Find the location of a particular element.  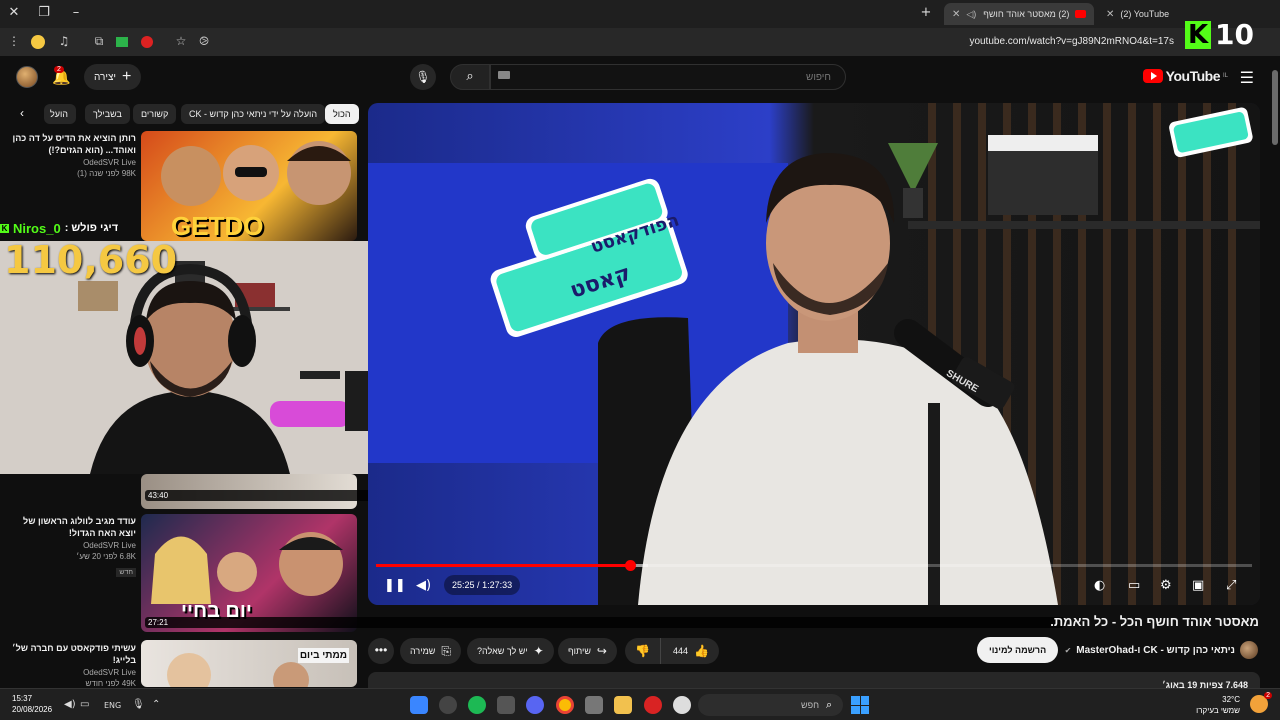

chip-scroll-left-icon: ‹ is located at coordinates (22, 113).